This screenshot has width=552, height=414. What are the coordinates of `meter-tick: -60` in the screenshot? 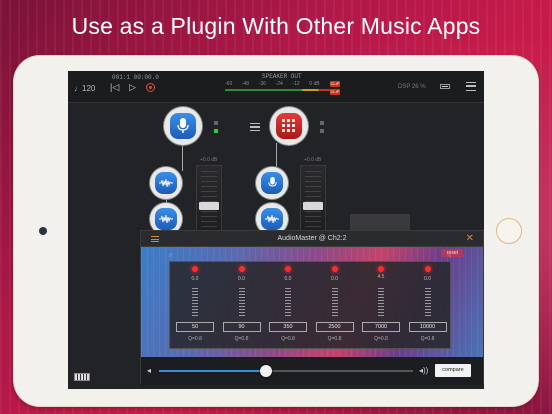 It's located at (229, 84).